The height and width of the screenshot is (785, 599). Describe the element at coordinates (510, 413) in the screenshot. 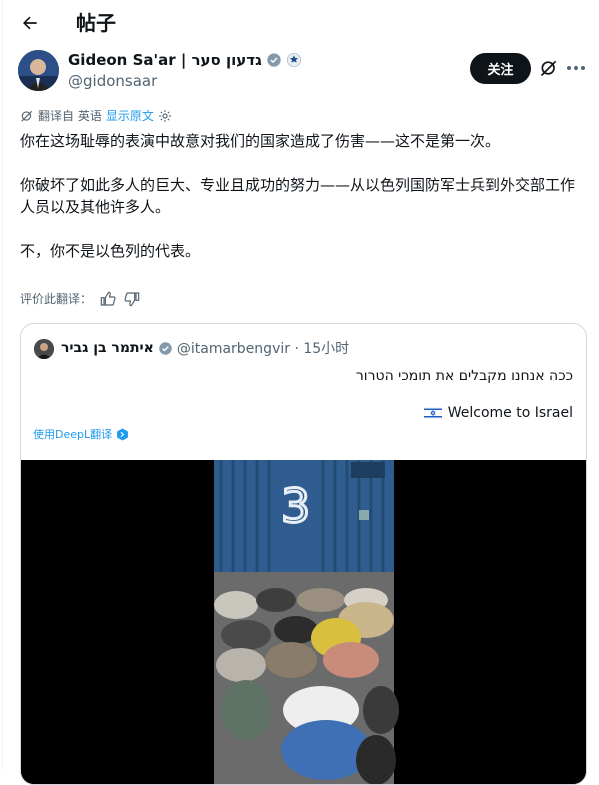

I see `quoted-welcome-text: Welcome to Israel` at that location.